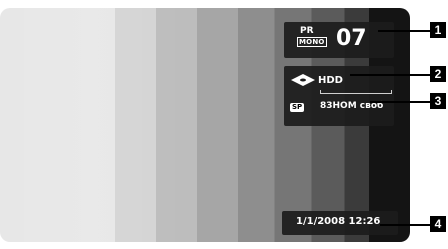 The height and width of the screenshot is (249, 448). Describe the element at coordinates (438, 224) in the screenshot. I see `callout-4: 4` at that location.